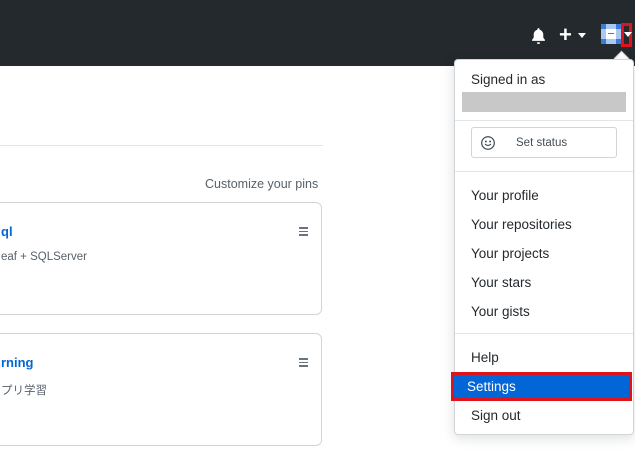 This screenshot has width=635, height=452. I want to click on smiley-icon, so click(488, 143).